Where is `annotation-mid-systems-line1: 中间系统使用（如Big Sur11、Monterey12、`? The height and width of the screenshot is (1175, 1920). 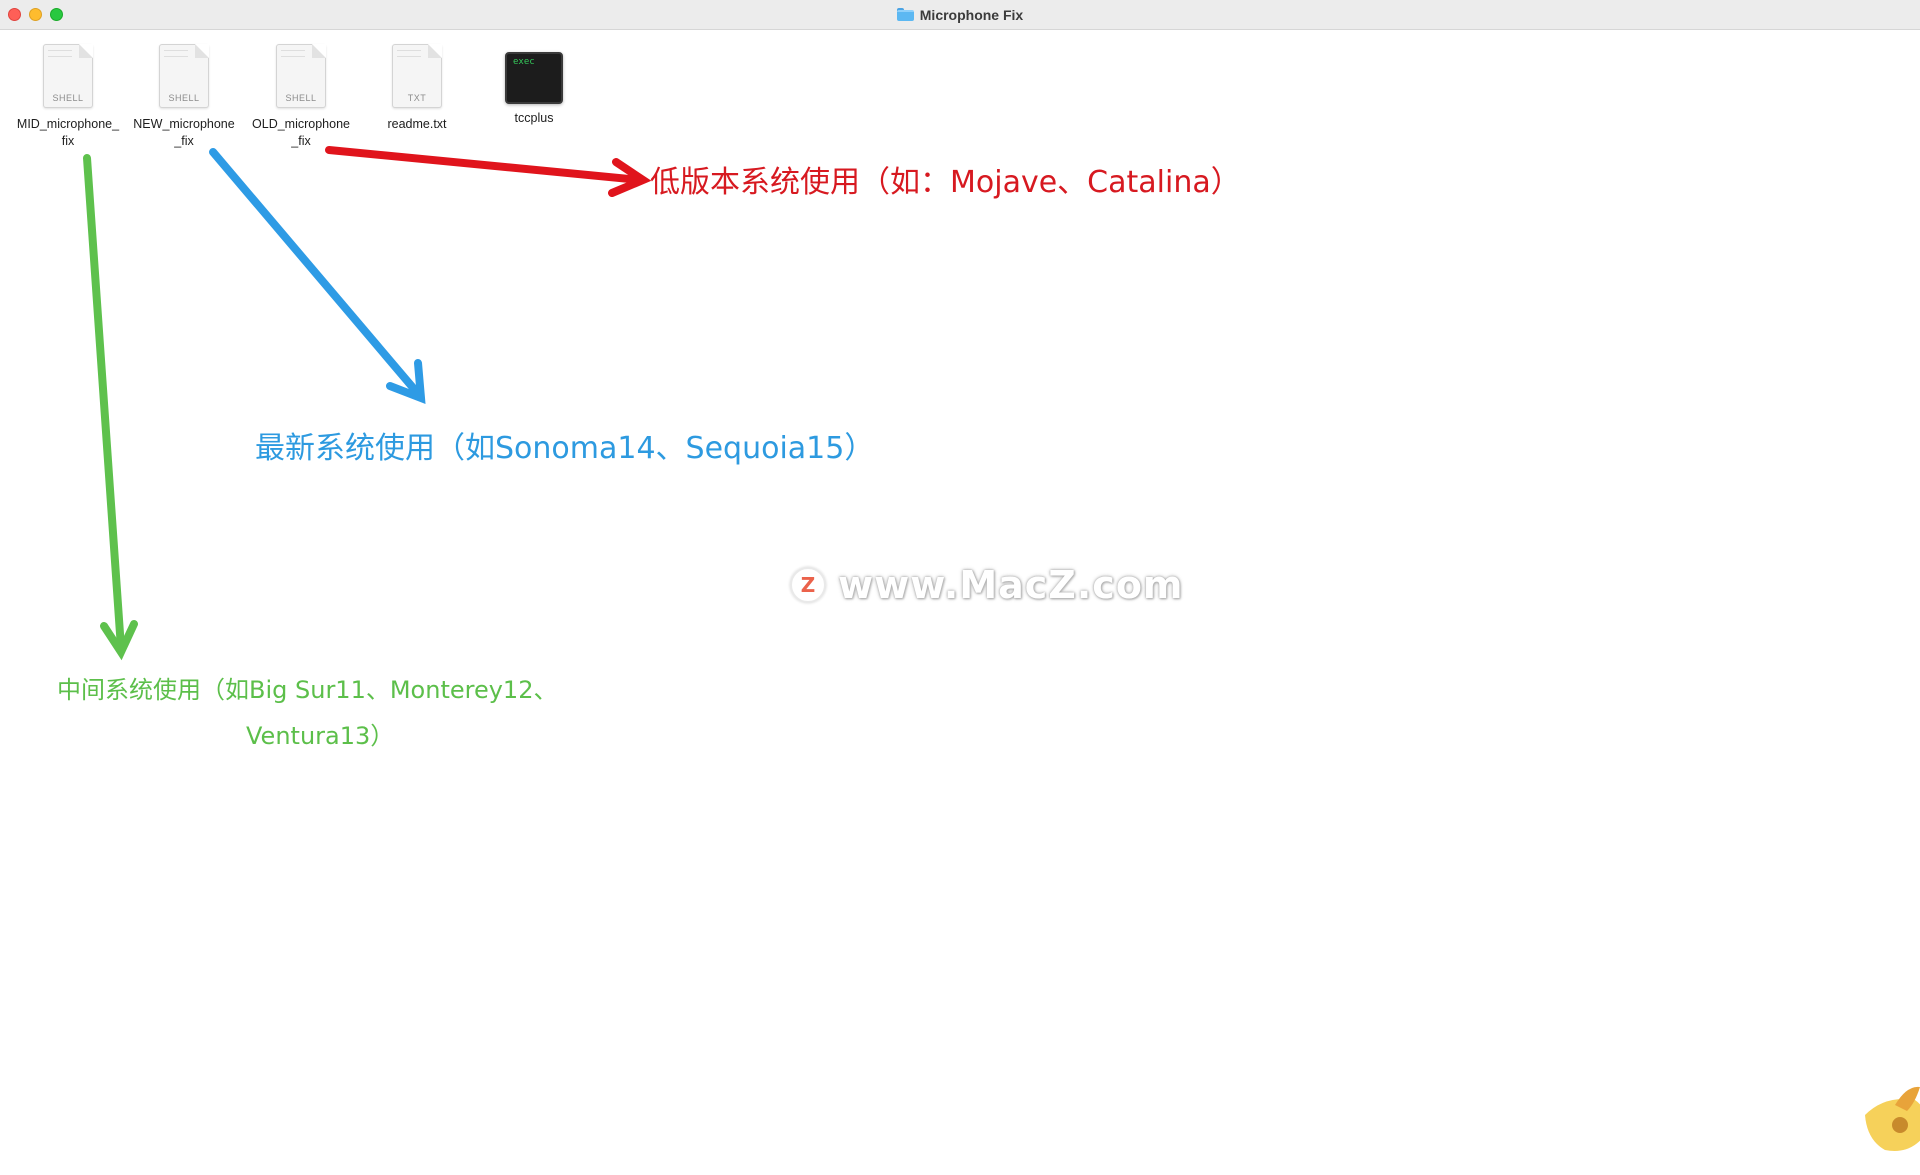
annotation-mid-systems-line1: 中间系统使用（如Big Sur11、Monterey12、 is located at coordinates (307, 690).